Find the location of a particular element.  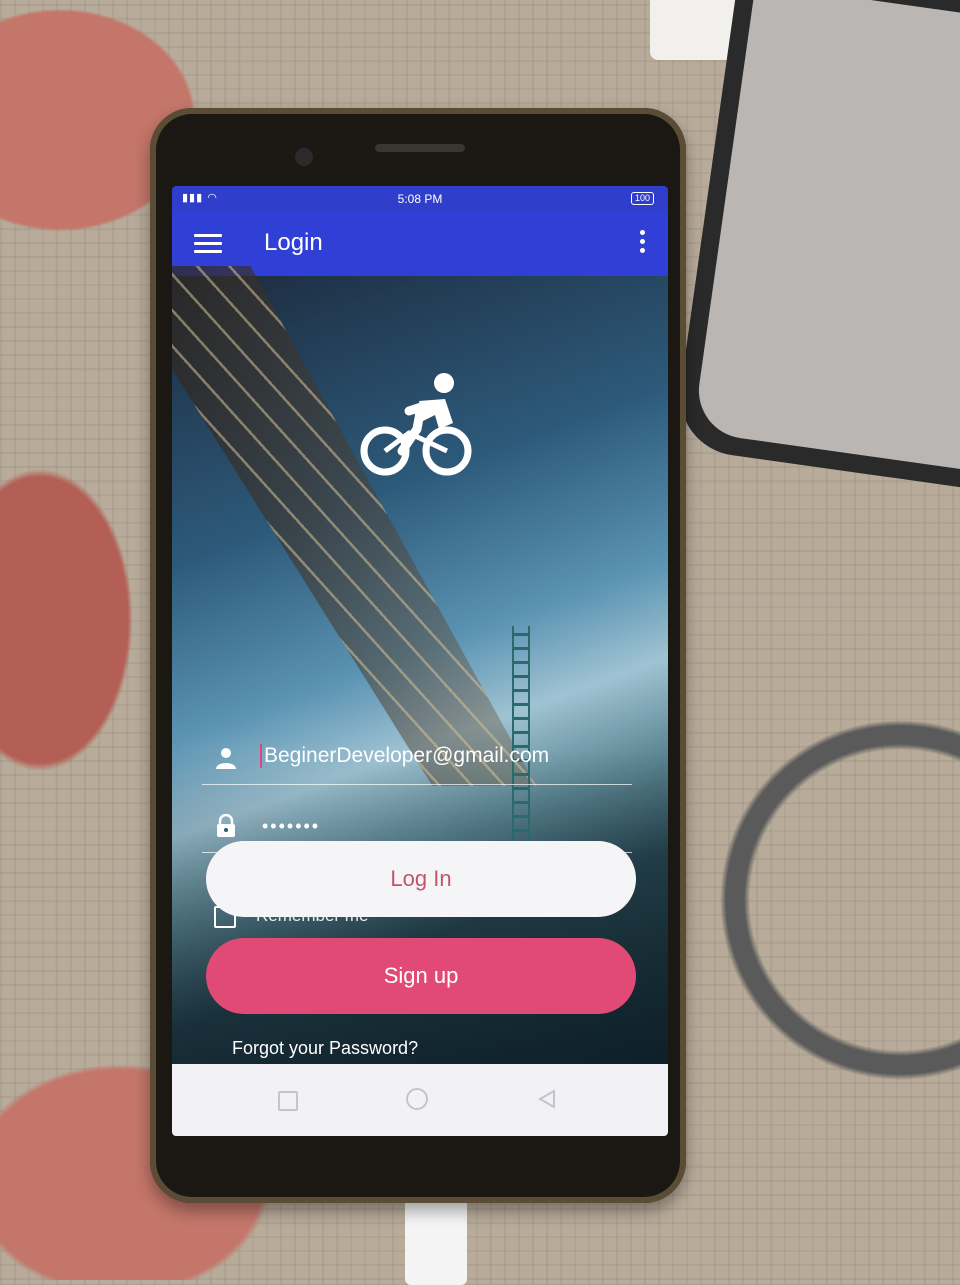

hamburger-menu-icon is located at coordinates (208, 245).